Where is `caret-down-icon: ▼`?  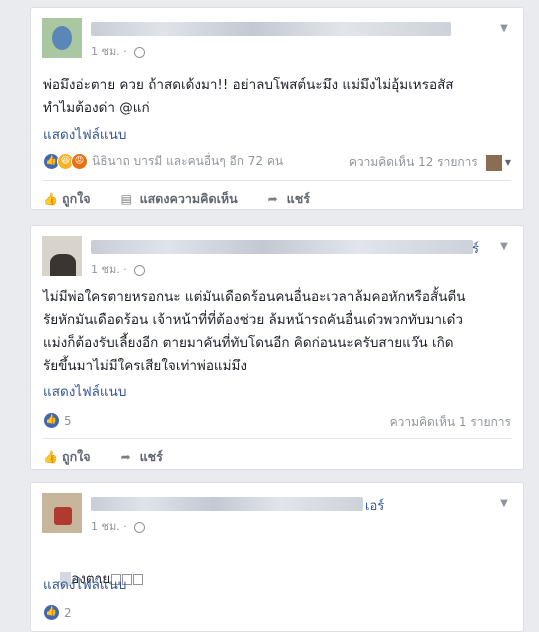
caret-down-icon: ▼ is located at coordinates (508, 162).